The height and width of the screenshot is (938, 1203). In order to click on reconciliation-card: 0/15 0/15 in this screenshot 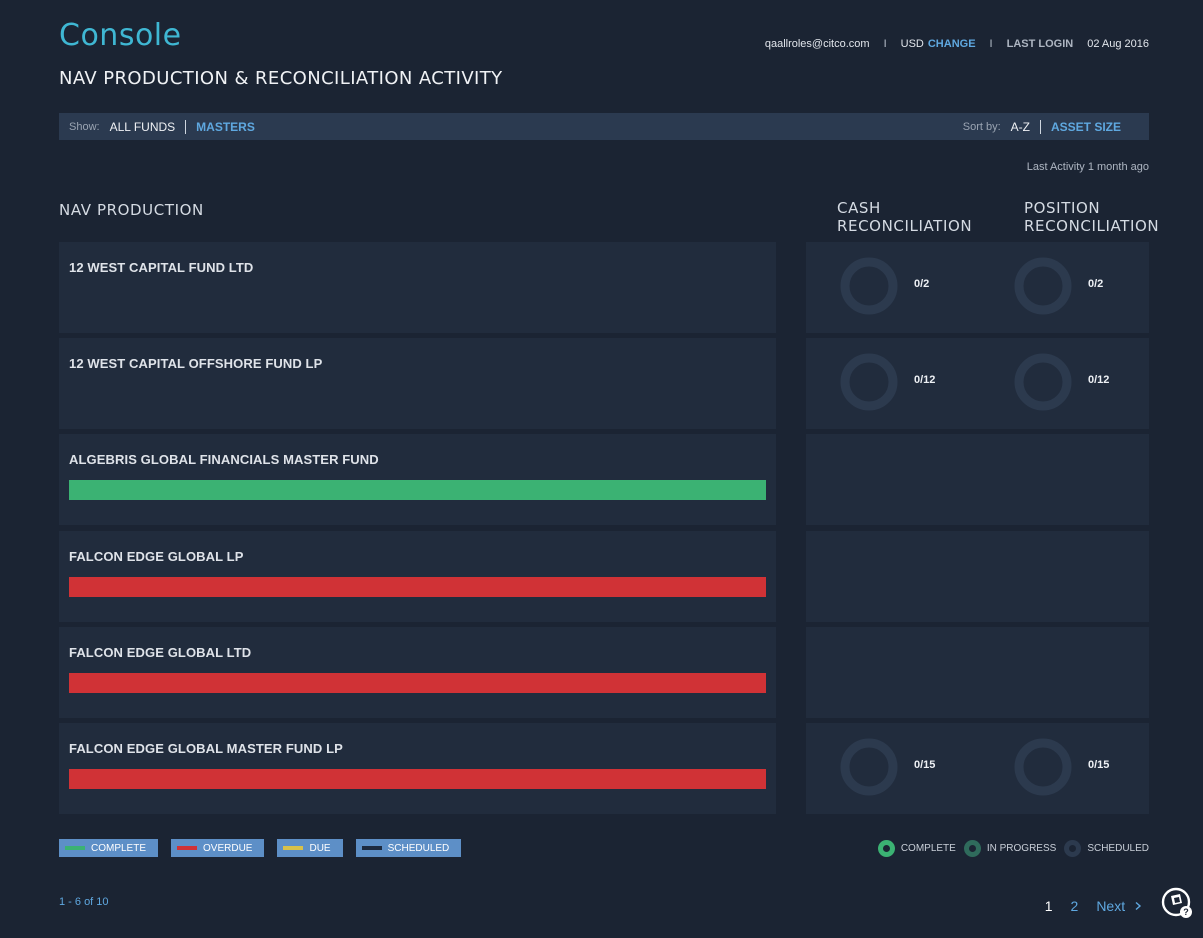, I will do `click(977, 768)`.